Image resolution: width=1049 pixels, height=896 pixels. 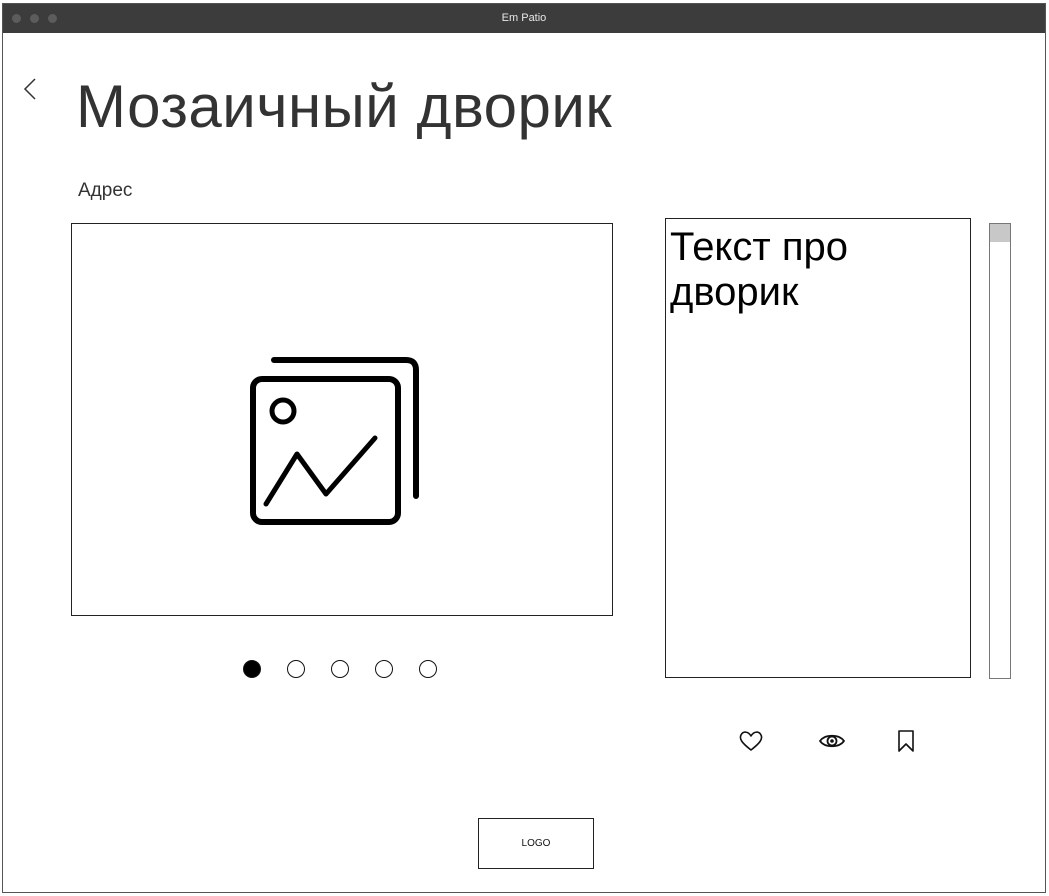 I want to click on image-gallery-icon, so click(x=334, y=441).